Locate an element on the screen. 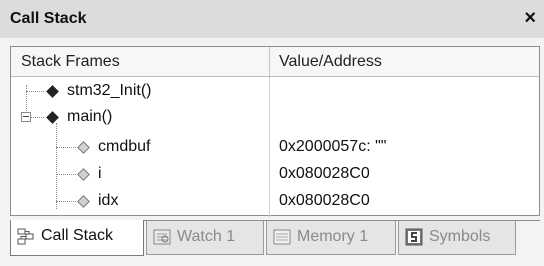  tab-memory-1: Memory 1 is located at coordinates (331, 238).